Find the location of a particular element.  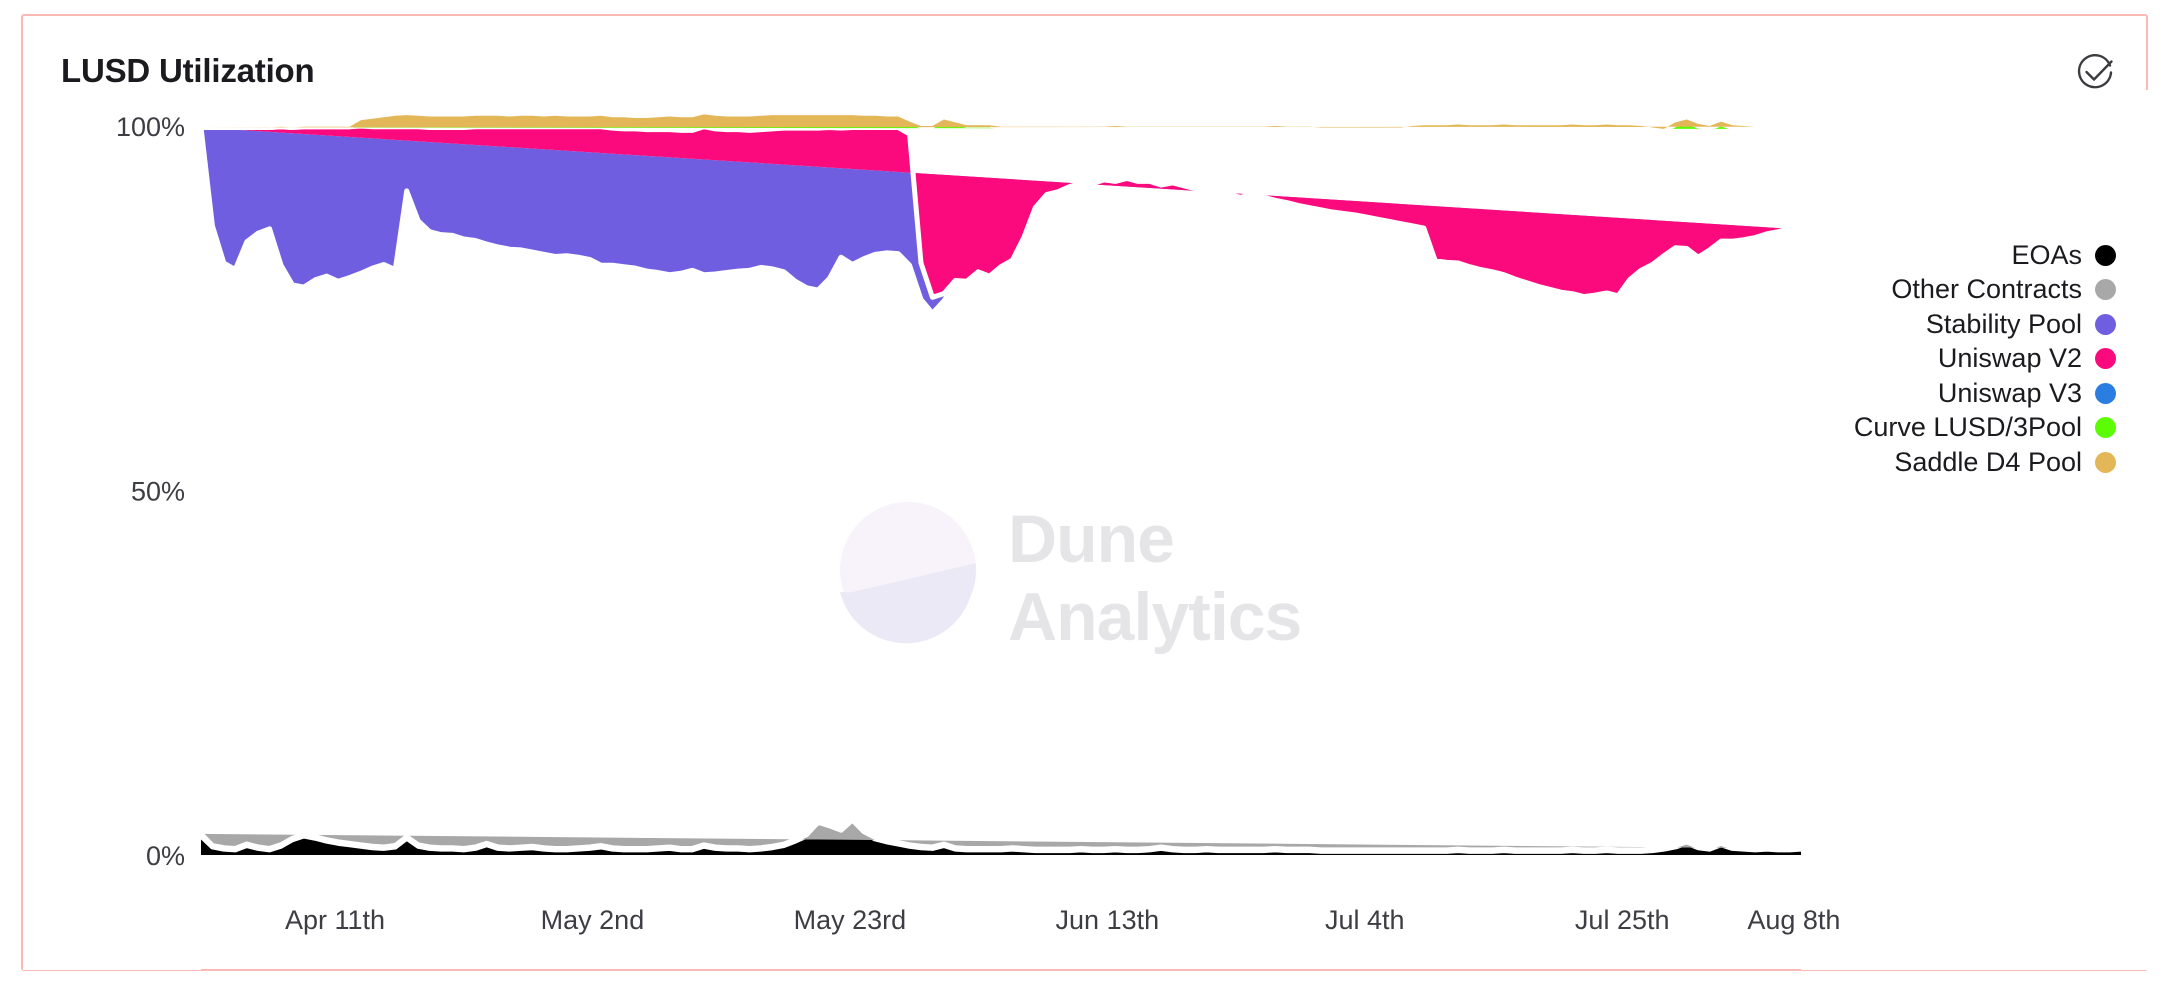

card-header: LUSD Utilization is located at coordinates (1084, 56).